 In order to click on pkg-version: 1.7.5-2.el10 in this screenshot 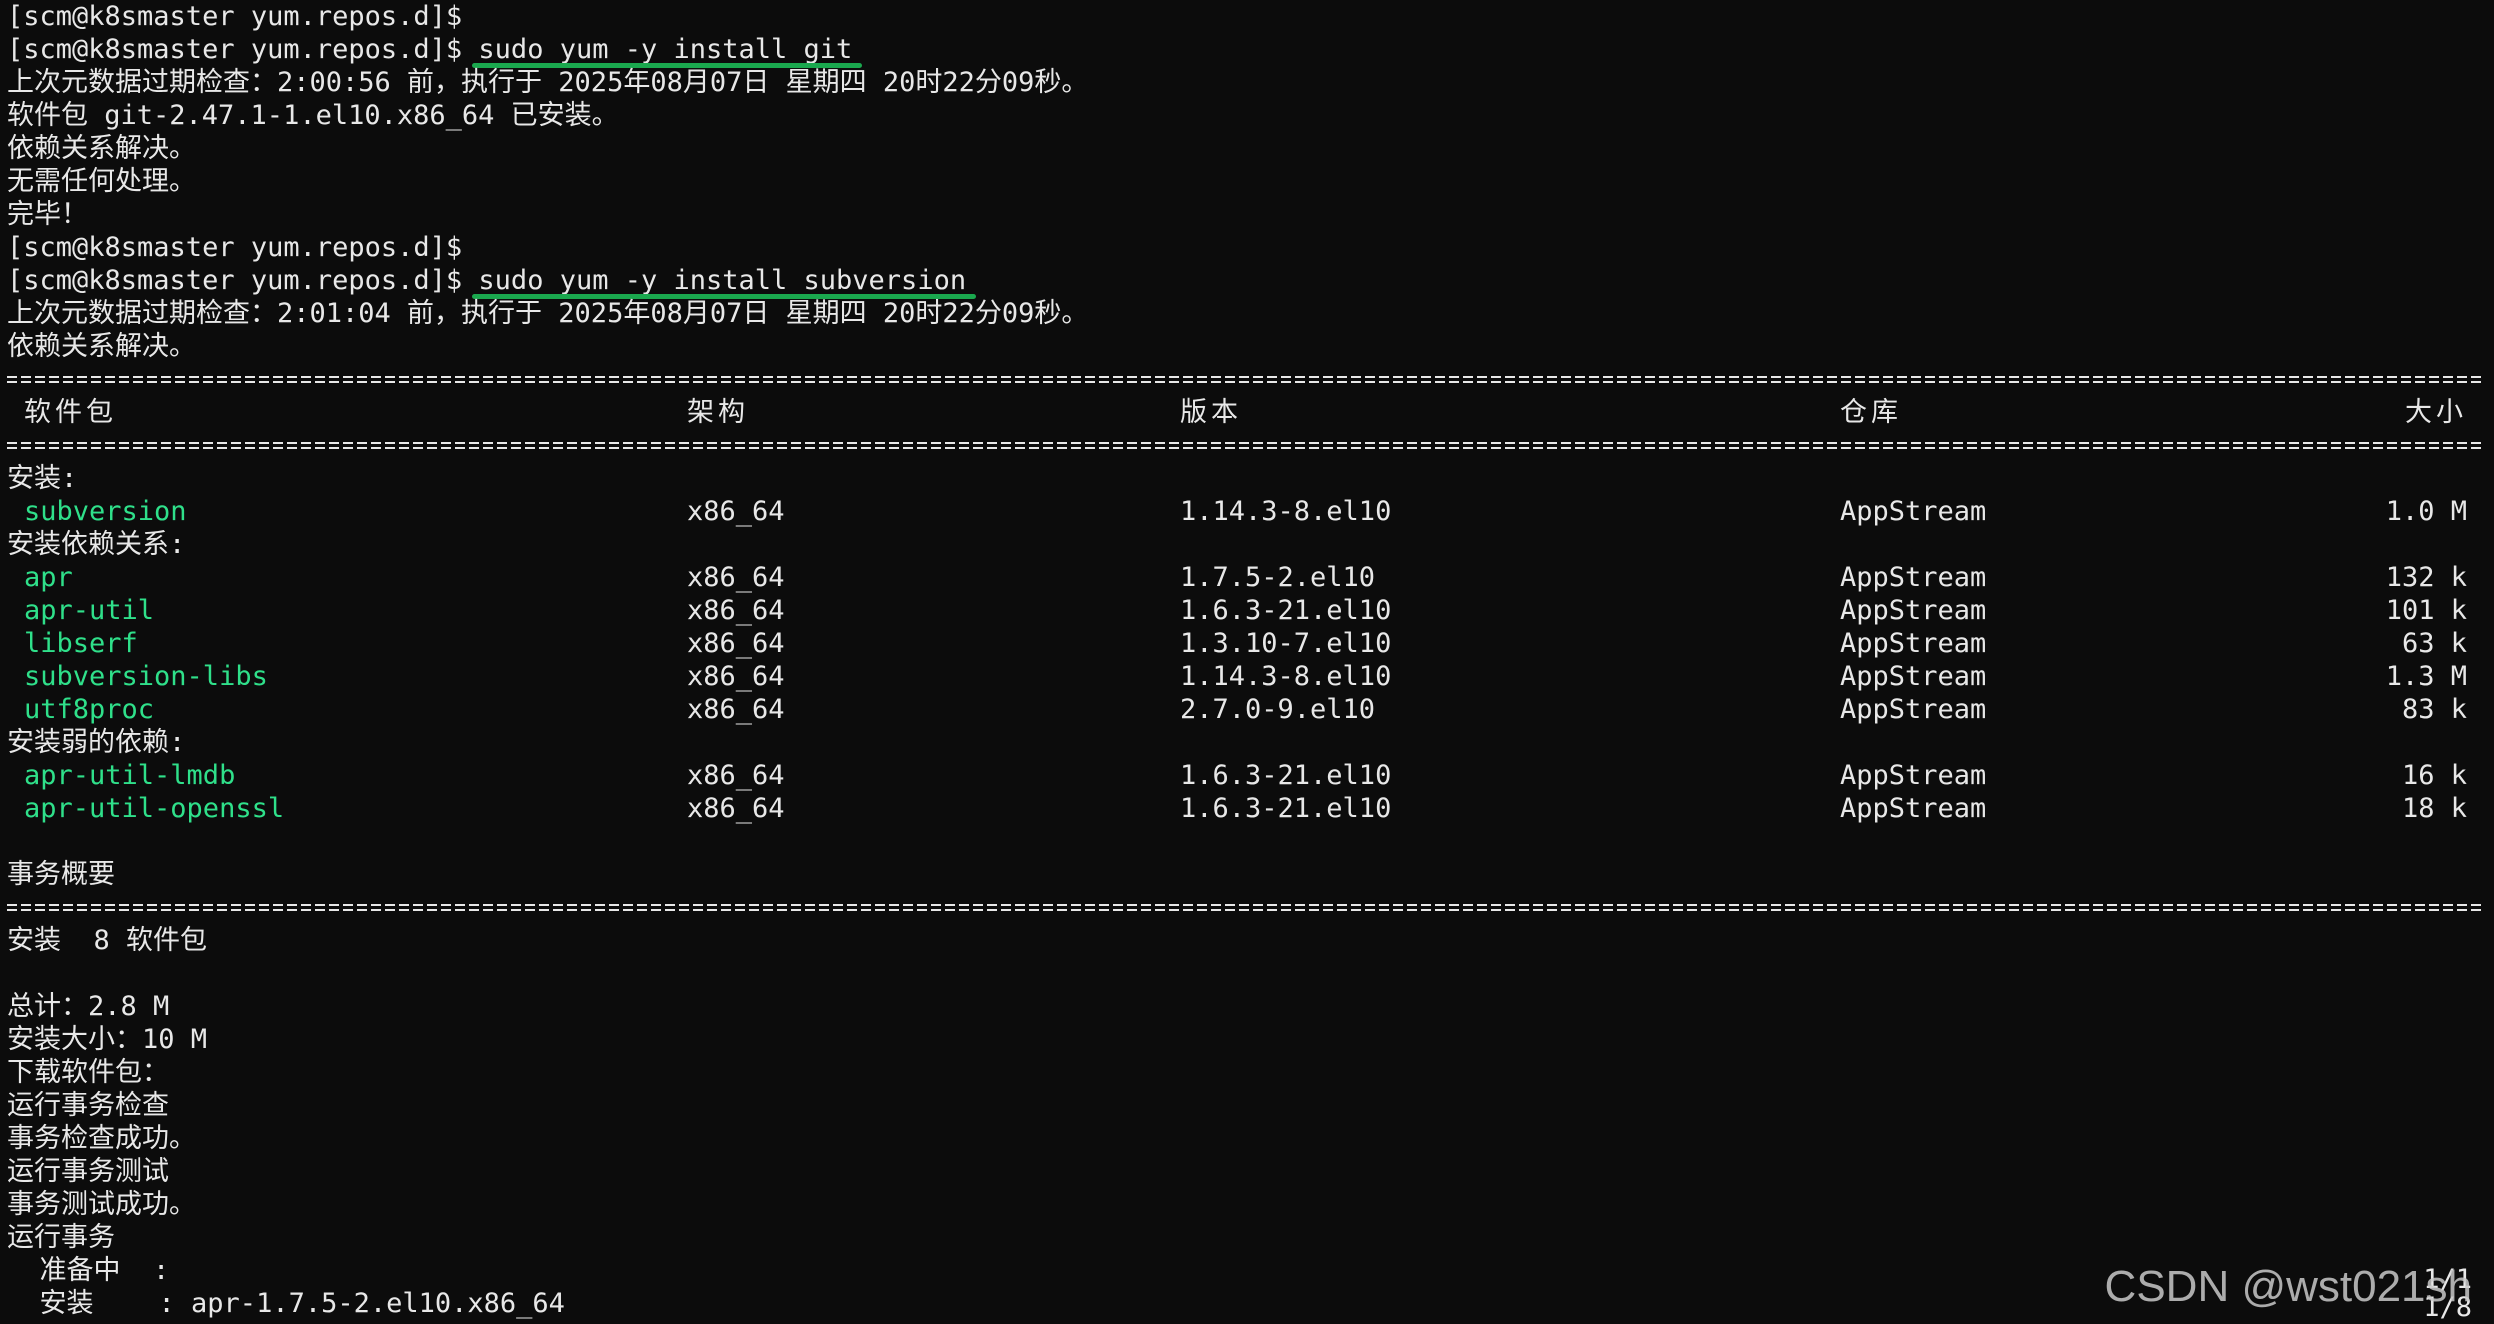, I will do `click(1278, 577)`.